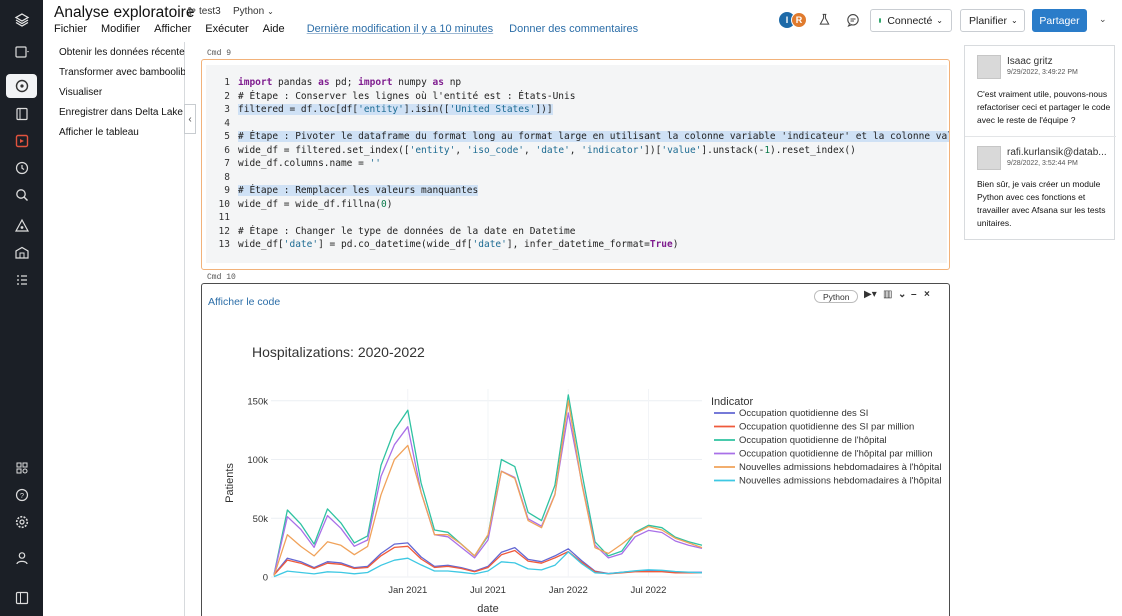 The height and width of the screenshot is (616, 1122). Describe the element at coordinates (210, 11) in the screenshot. I see `branch-name: test3` at that location.